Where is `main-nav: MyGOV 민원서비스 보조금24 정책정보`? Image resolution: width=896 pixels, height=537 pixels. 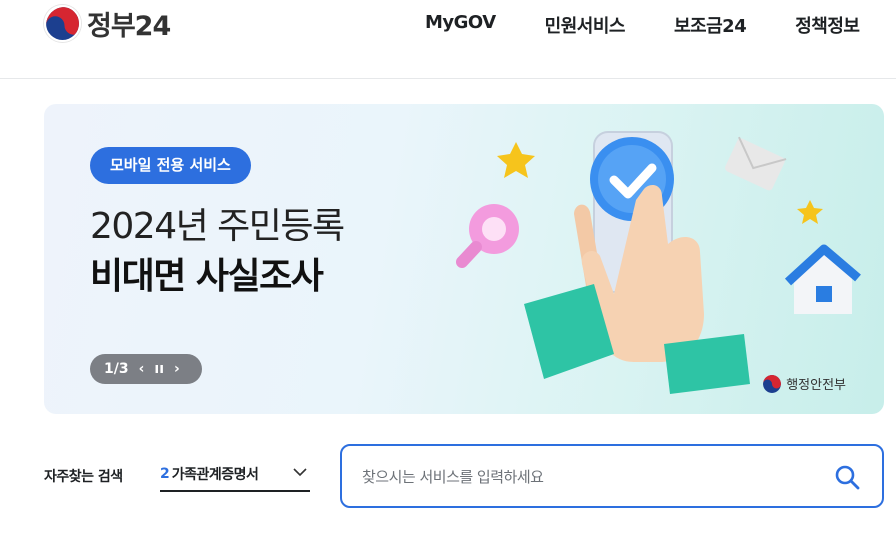
main-nav: MyGOV 민원서비스 보조금24 정책정보 is located at coordinates (660, 25).